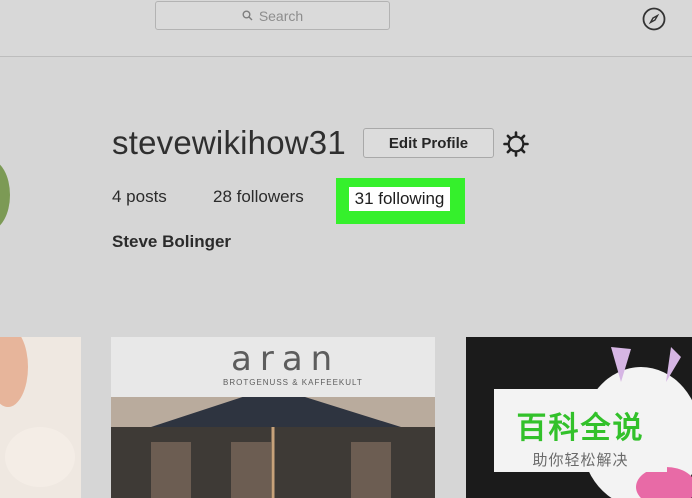  I want to click on watermark-title: 百科全说, so click(580, 428).